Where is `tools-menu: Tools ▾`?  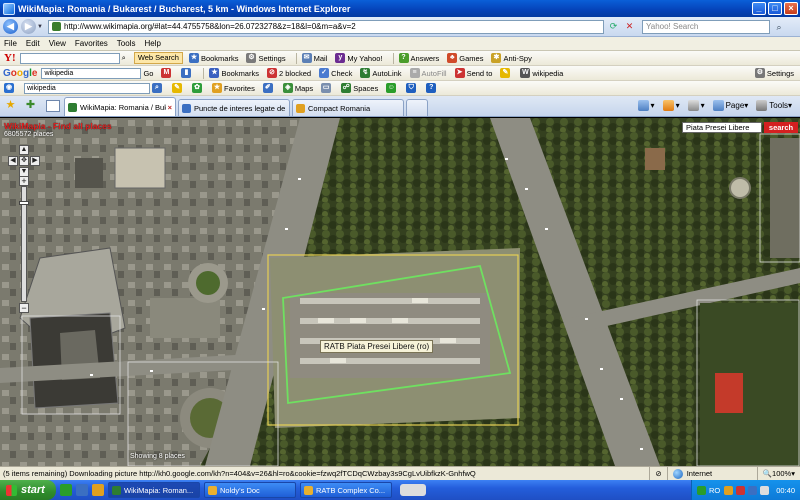 tools-menu: Tools ▾ is located at coordinates (774, 105).